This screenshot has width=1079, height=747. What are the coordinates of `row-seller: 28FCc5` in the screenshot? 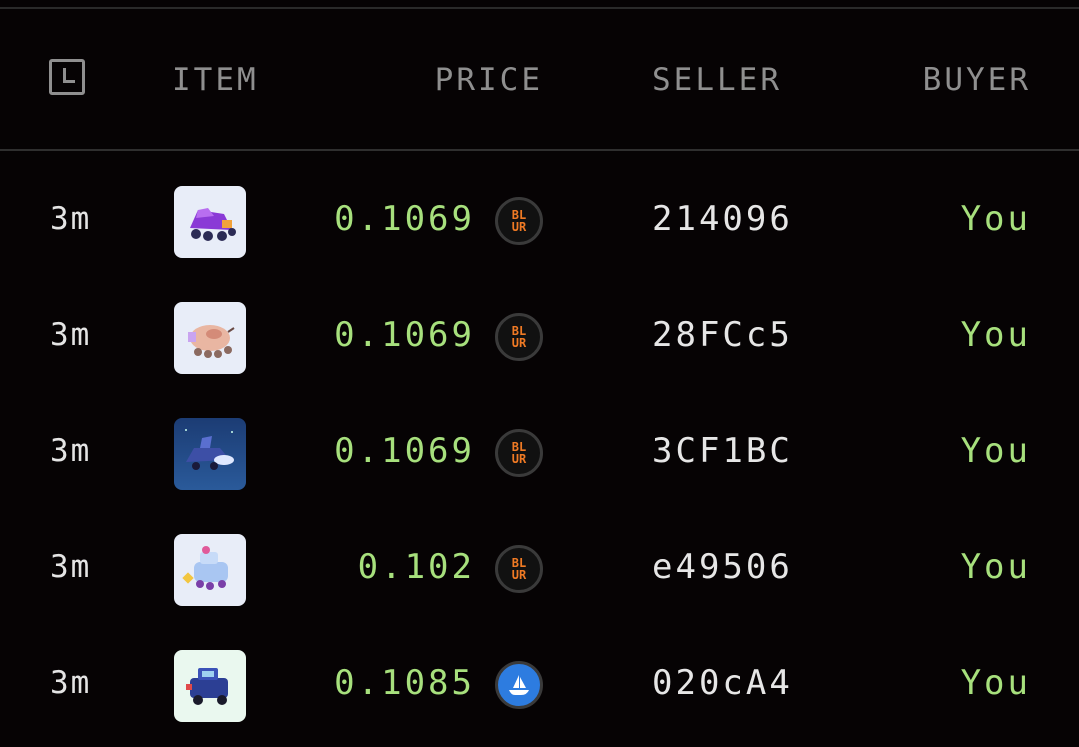 It's located at (722, 335).